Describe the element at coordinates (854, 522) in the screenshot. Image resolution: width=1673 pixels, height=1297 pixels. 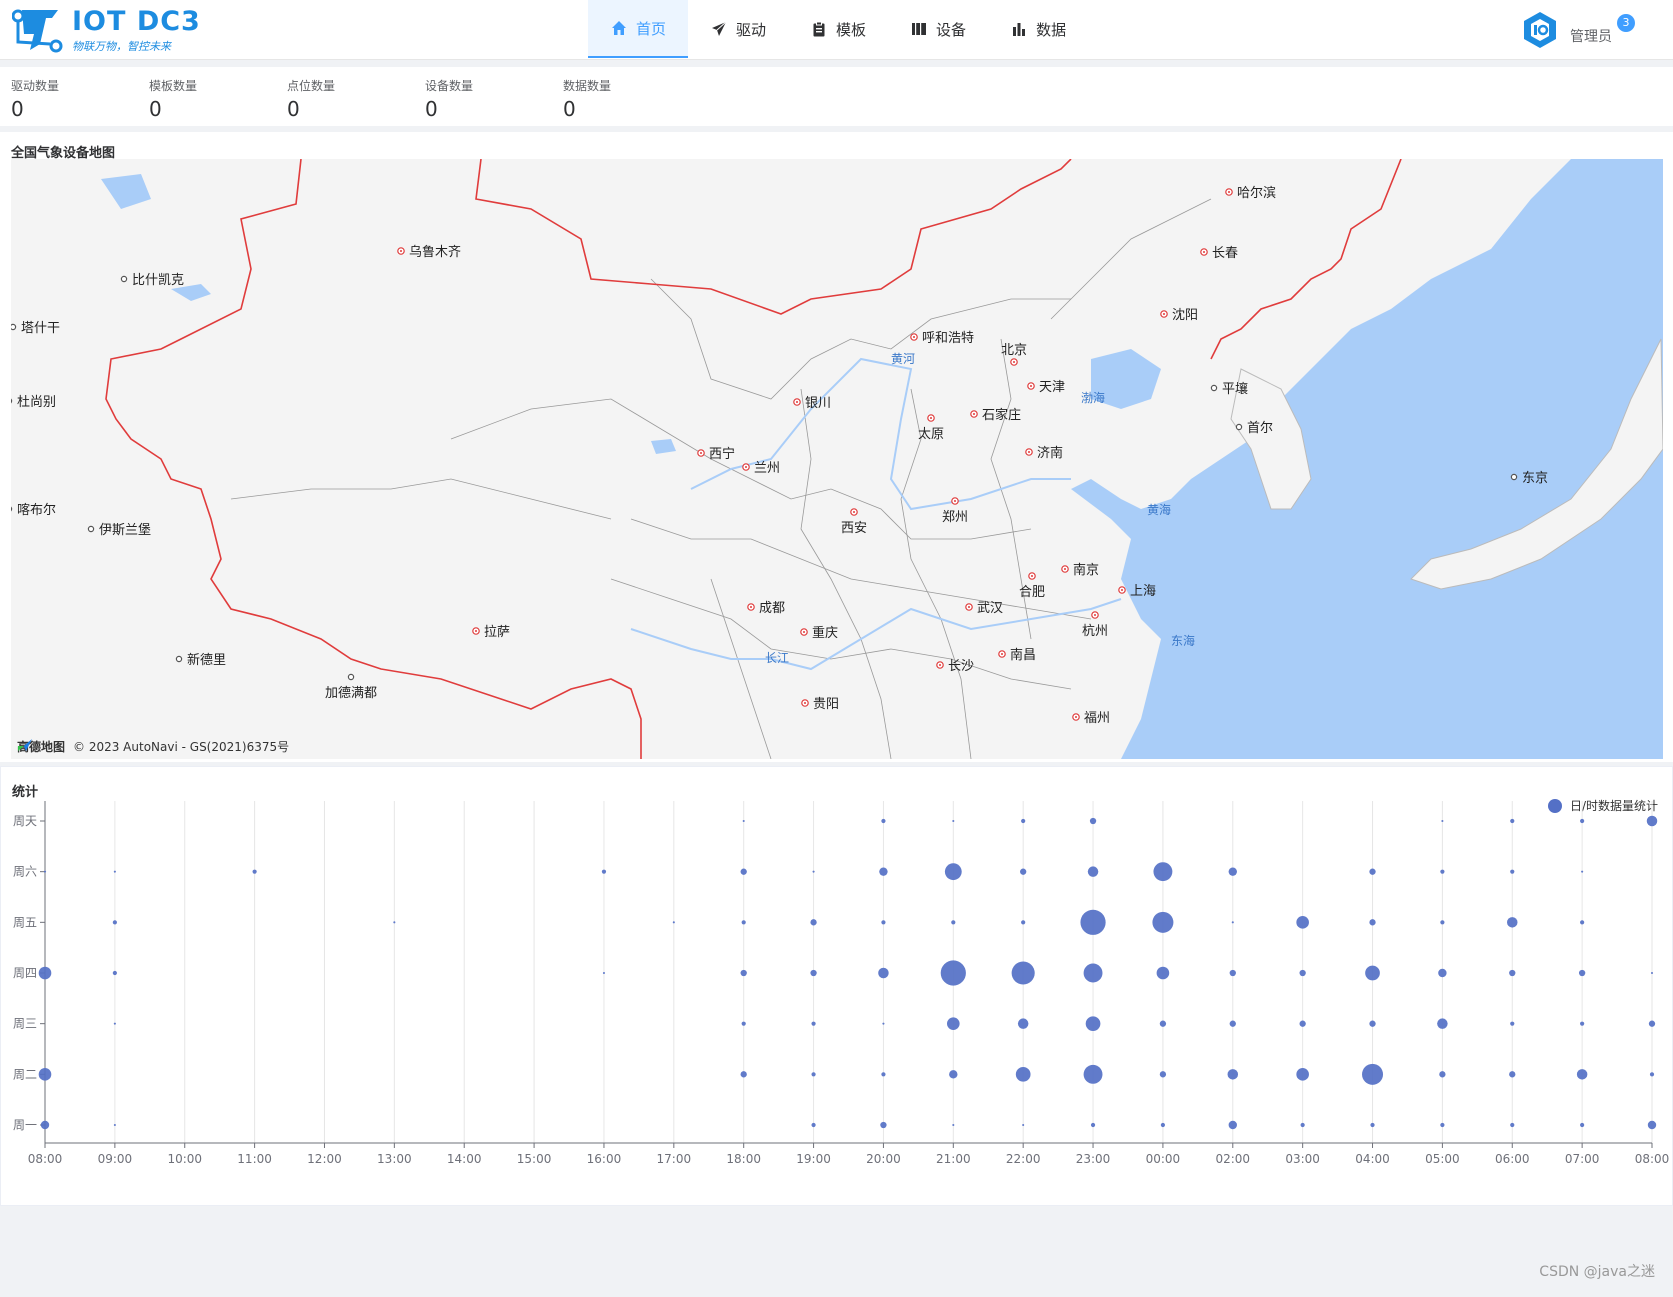
I see `city-marker: 西安` at that location.